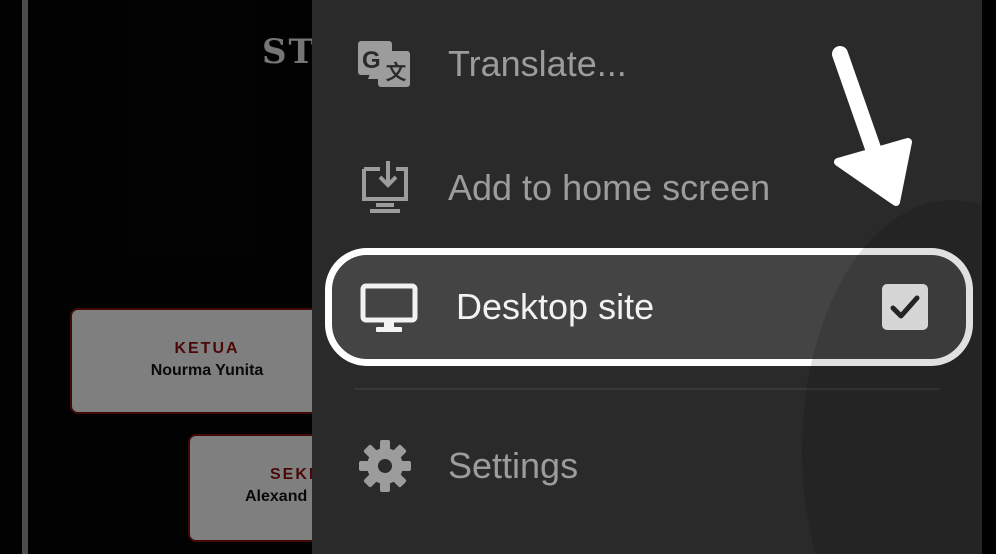 Image resolution: width=996 pixels, height=554 pixels. Describe the element at coordinates (385, 466) in the screenshot. I see `gear-icon` at that location.